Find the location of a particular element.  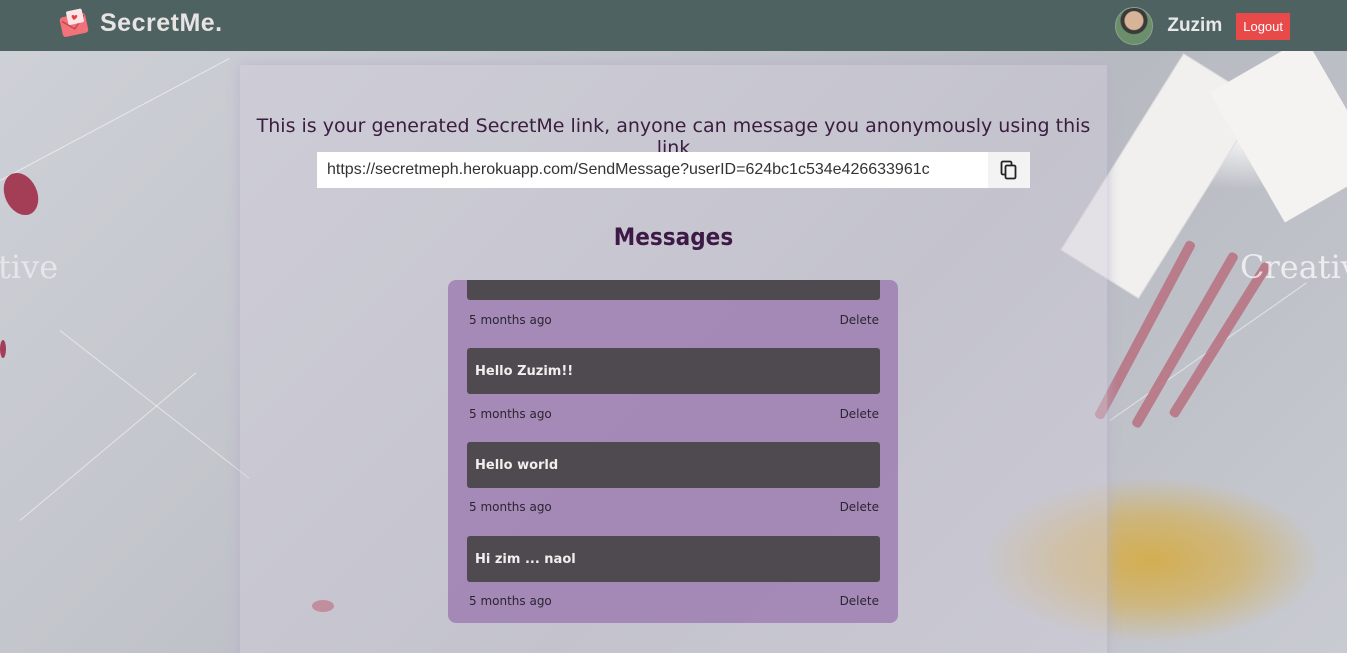

message-card: Hello world is located at coordinates (673, 465).